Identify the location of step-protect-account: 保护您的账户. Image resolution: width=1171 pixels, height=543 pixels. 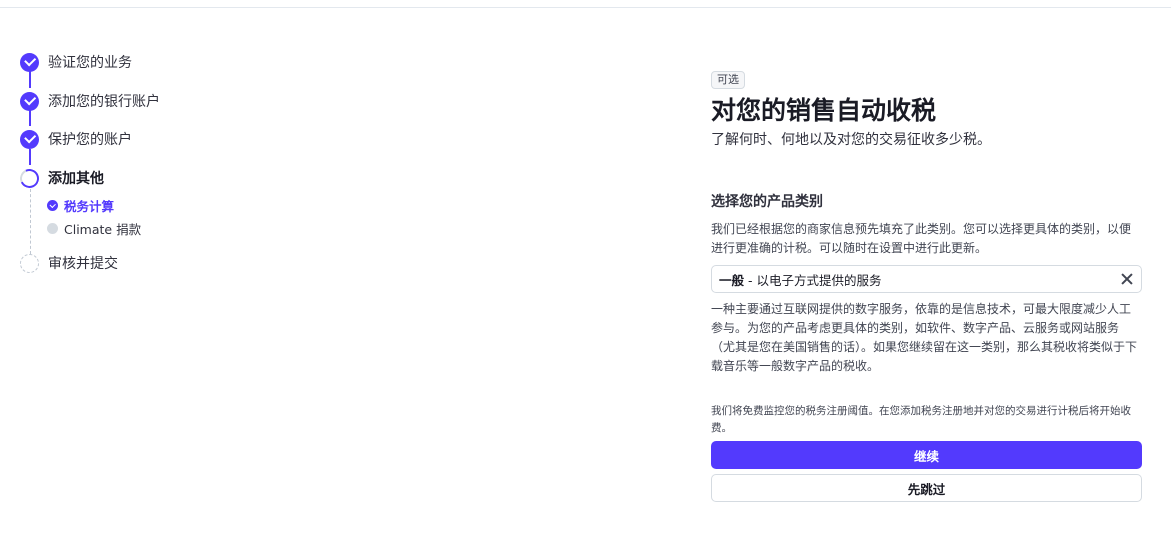
(76, 139).